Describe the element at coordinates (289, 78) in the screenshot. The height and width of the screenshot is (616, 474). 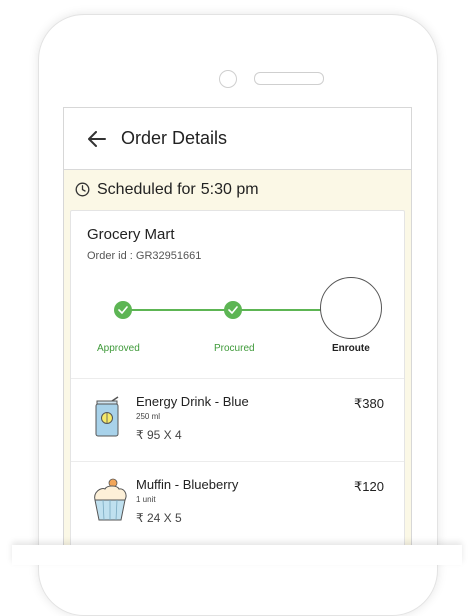
I see `phone-speaker` at that location.